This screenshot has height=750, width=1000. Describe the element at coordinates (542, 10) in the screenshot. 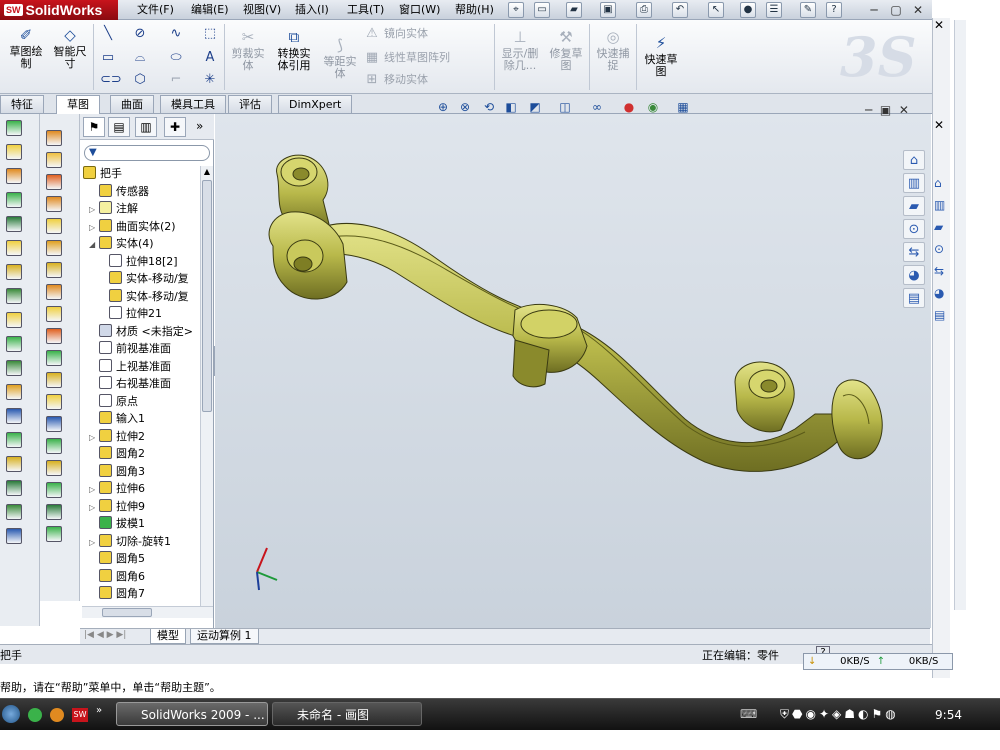

I see `new-document-icon: ▭` at that location.